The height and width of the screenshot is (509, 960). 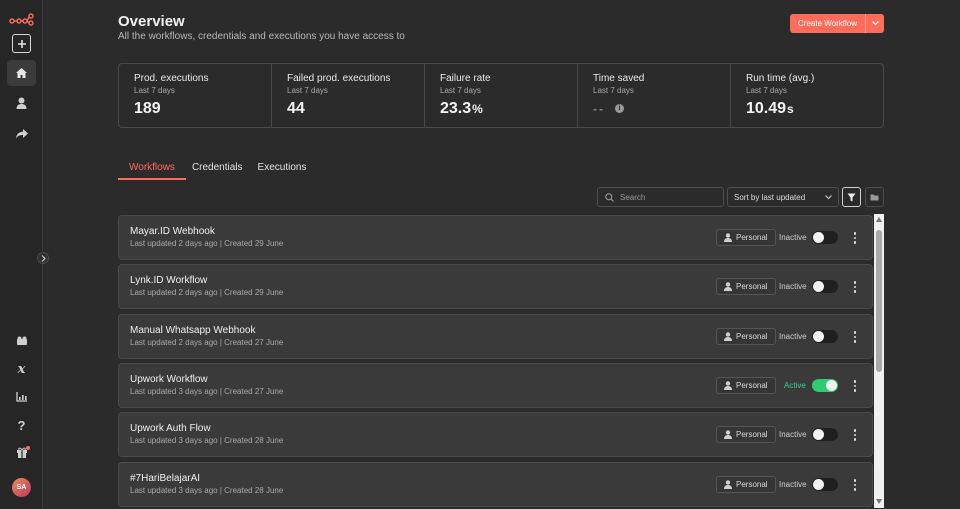 I want to click on gift-icon, so click(x=21, y=452).